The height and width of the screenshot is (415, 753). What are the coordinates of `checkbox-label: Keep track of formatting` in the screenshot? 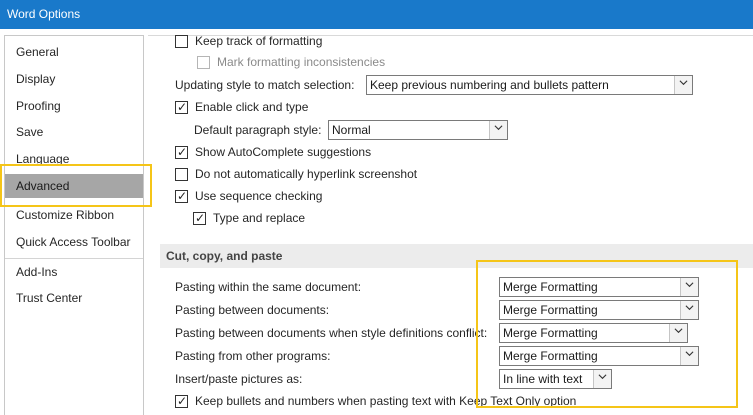 It's located at (259, 41).